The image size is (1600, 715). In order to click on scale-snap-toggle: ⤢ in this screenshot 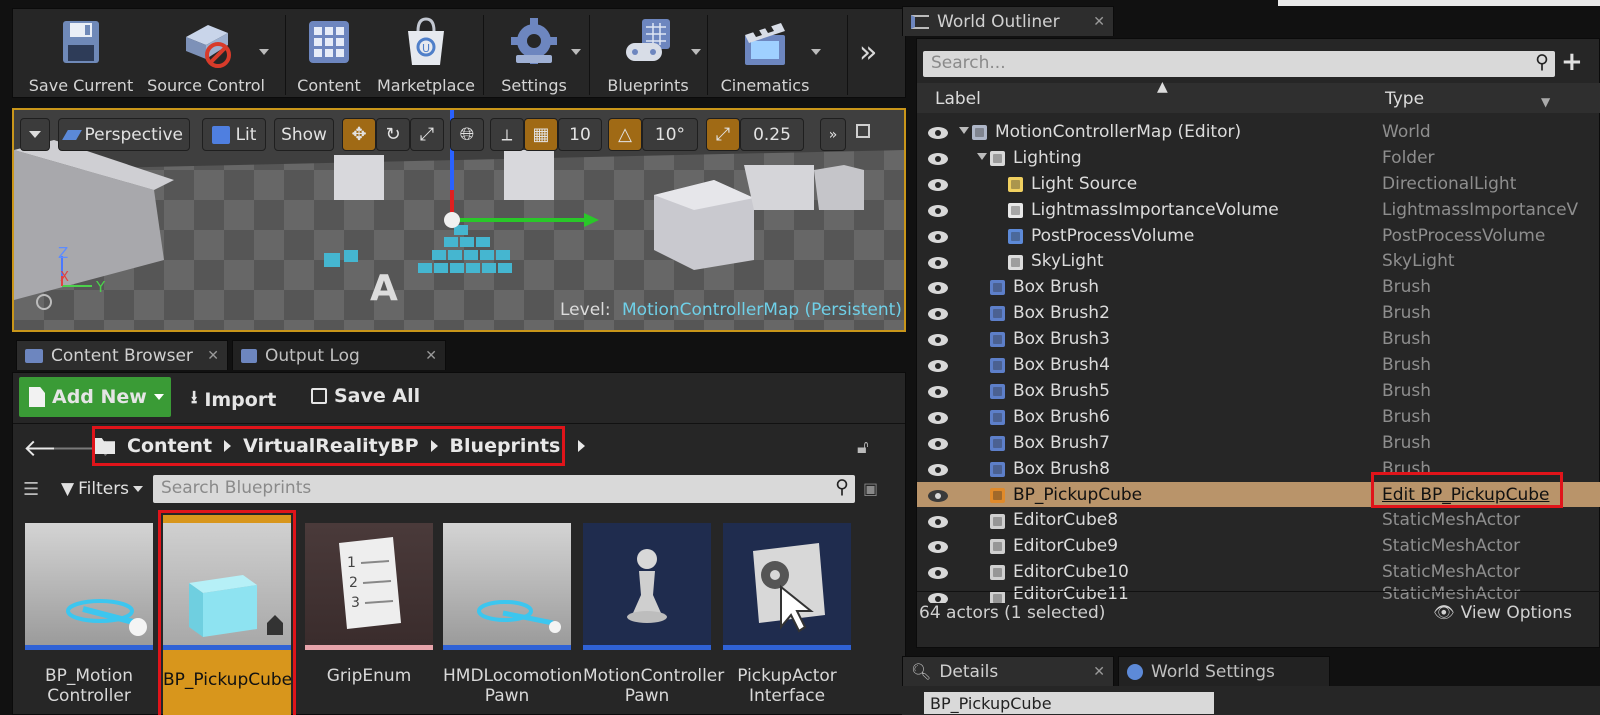, I will do `click(723, 134)`.